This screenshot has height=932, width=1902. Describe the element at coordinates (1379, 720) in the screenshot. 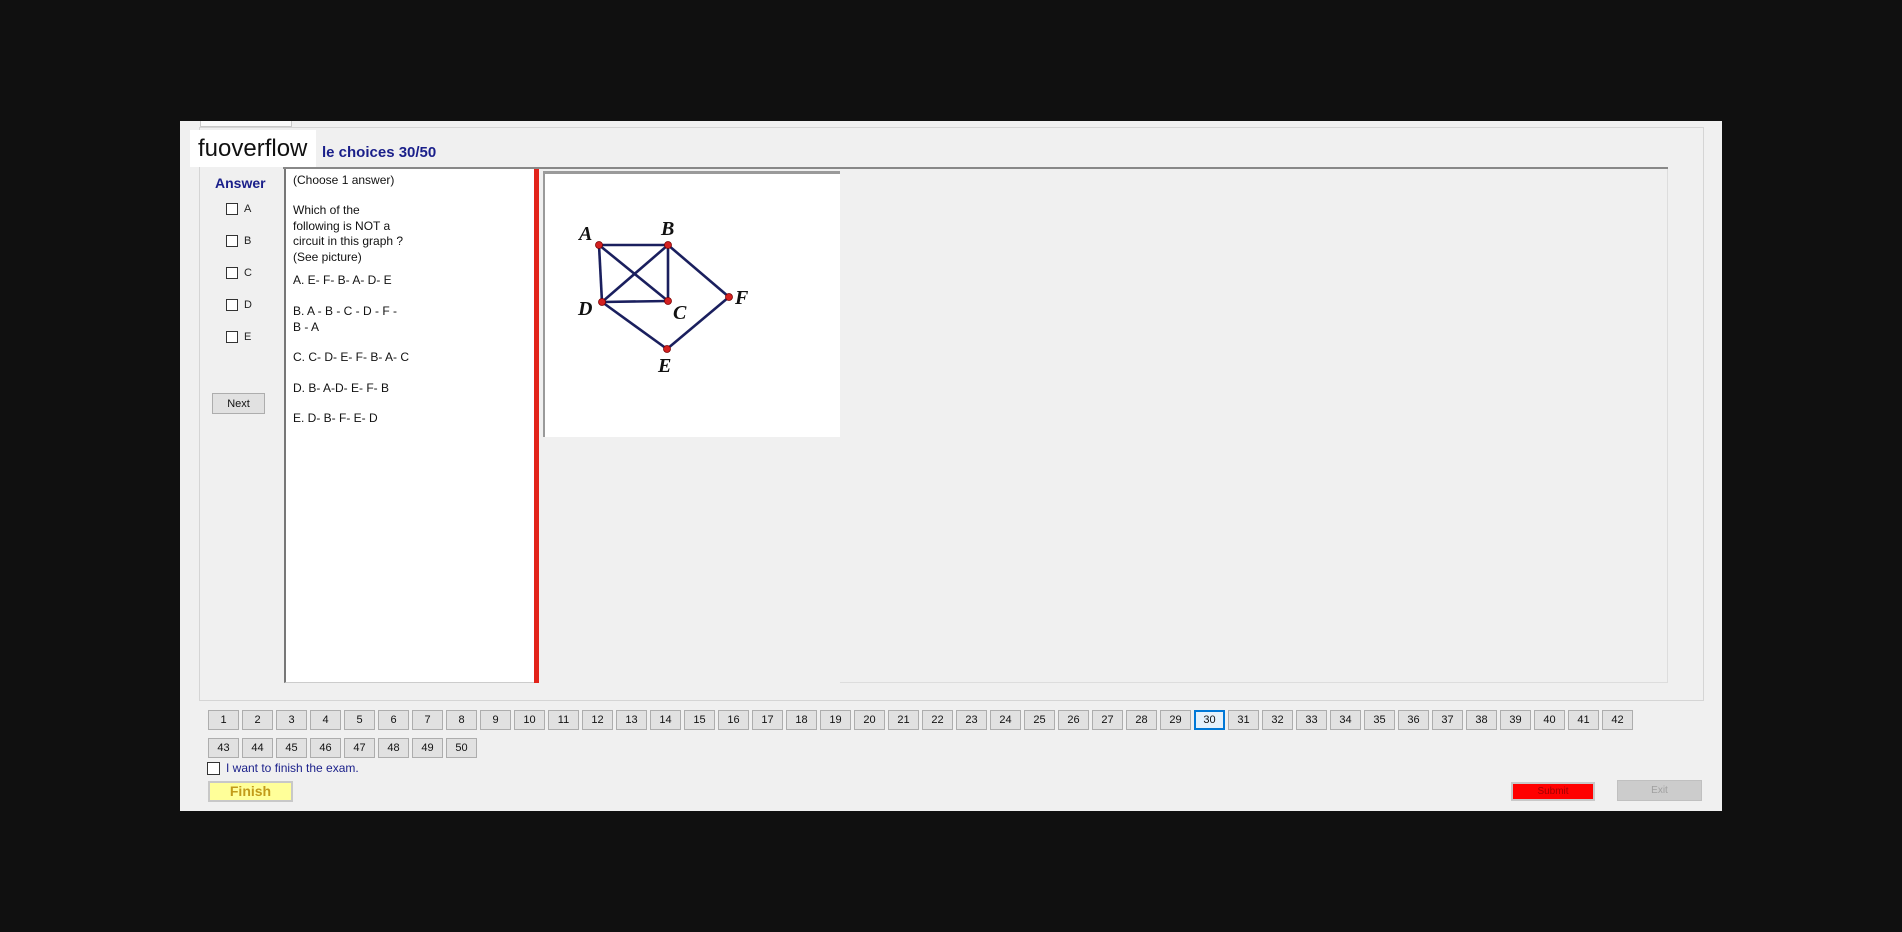

I see `question-nav-button: 35` at that location.